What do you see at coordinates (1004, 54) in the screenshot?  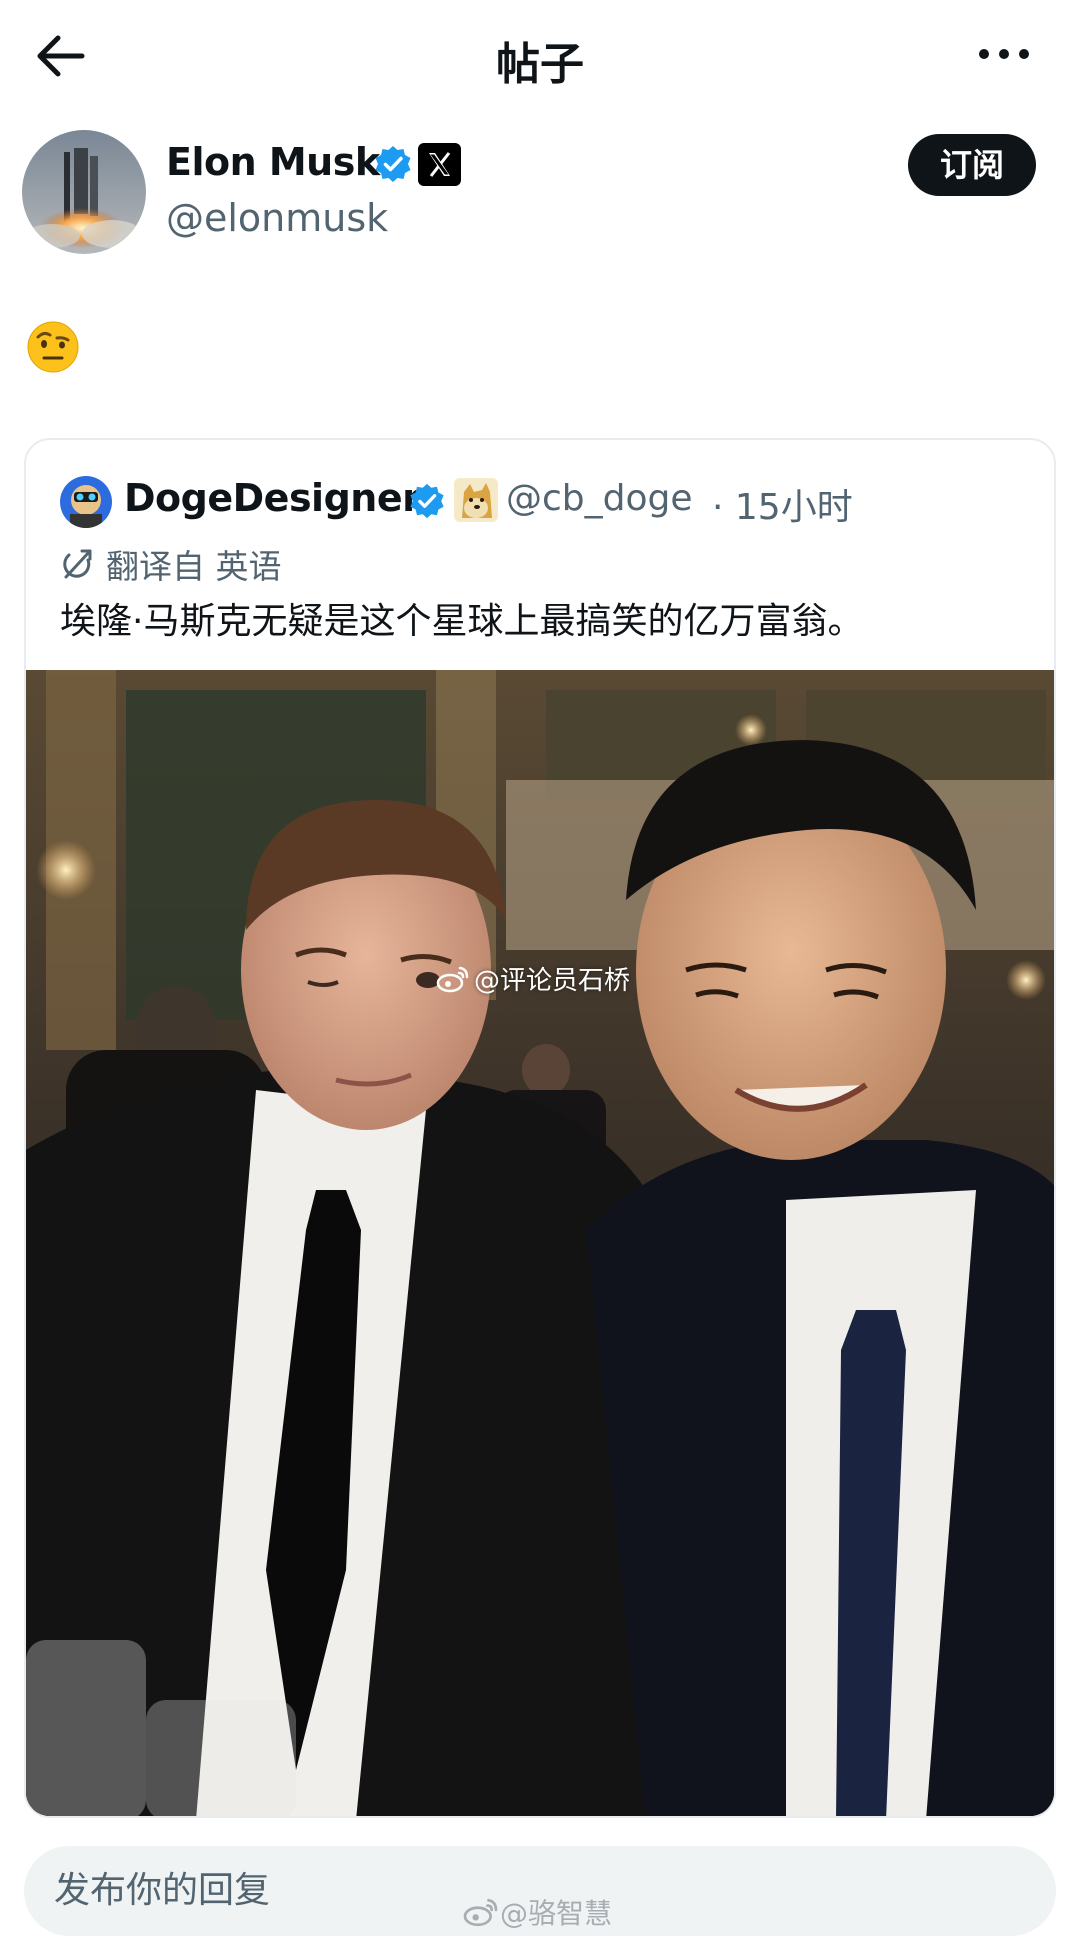 I see `more-options-icon` at bounding box center [1004, 54].